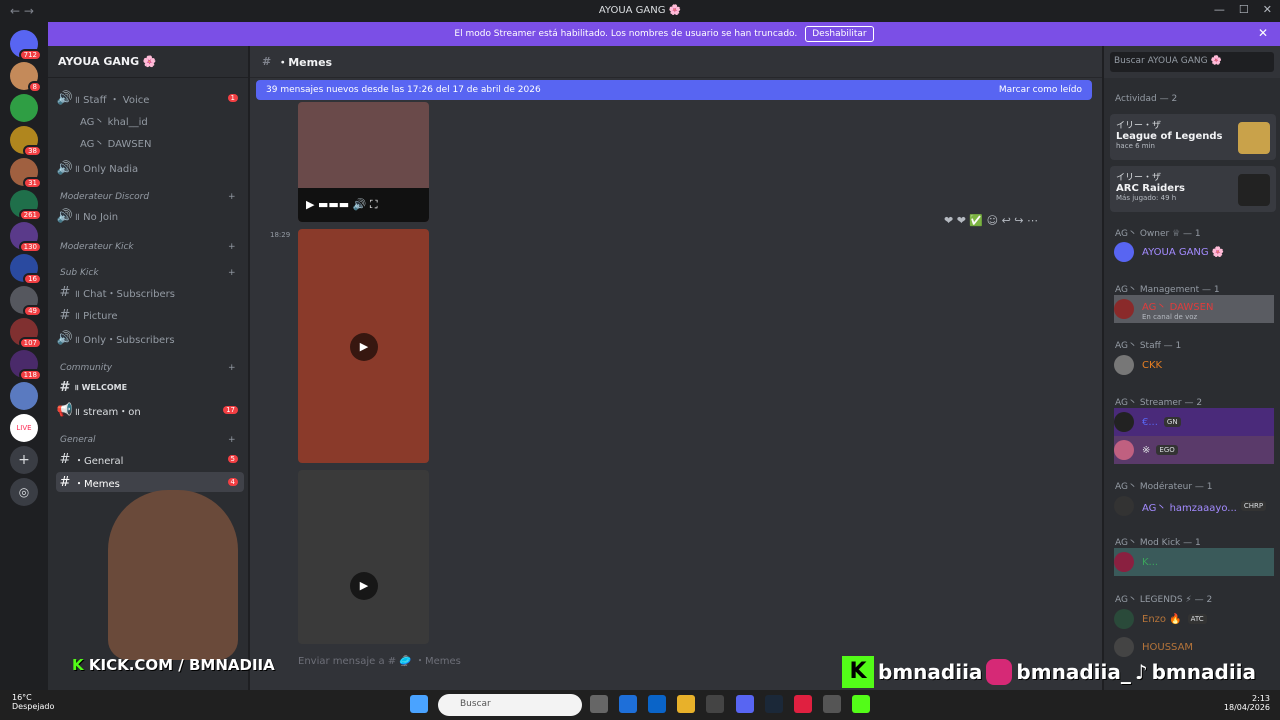 The width and height of the screenshot is (1280, 720). What do you see at coordinates (107, 61) in the screenshot?
I see `server-name: AYOUA GANG 🌸` at bounding box center [107, 61].